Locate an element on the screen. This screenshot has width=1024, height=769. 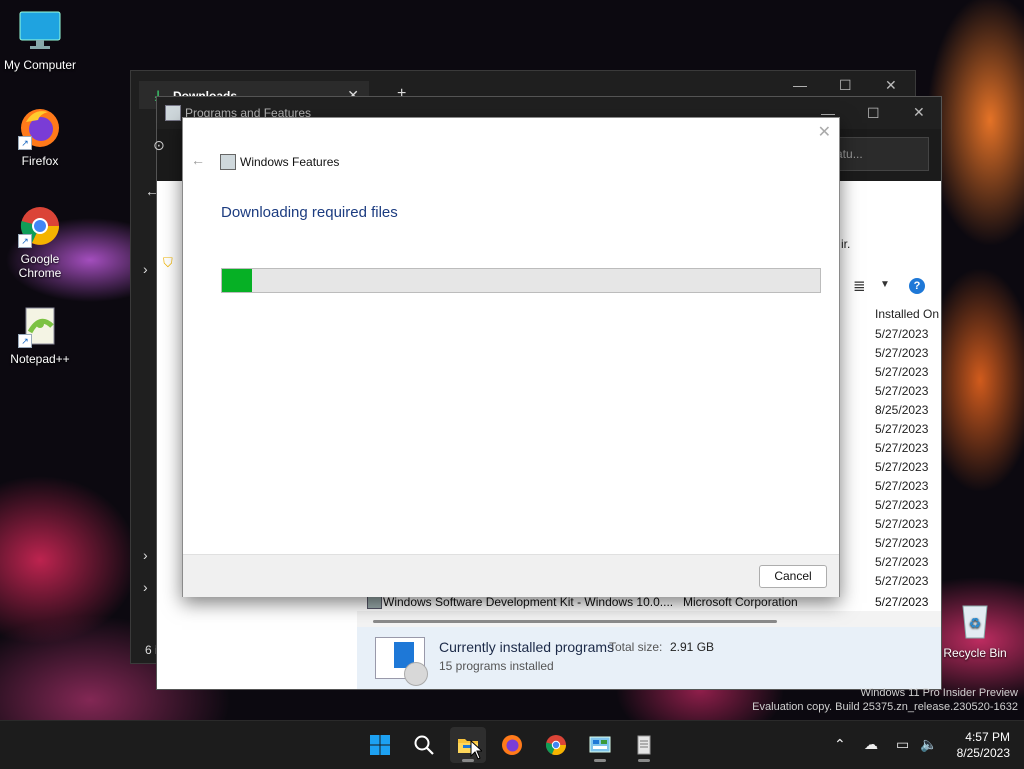
close-icon: ✕ is located at coordinates (824, 132).